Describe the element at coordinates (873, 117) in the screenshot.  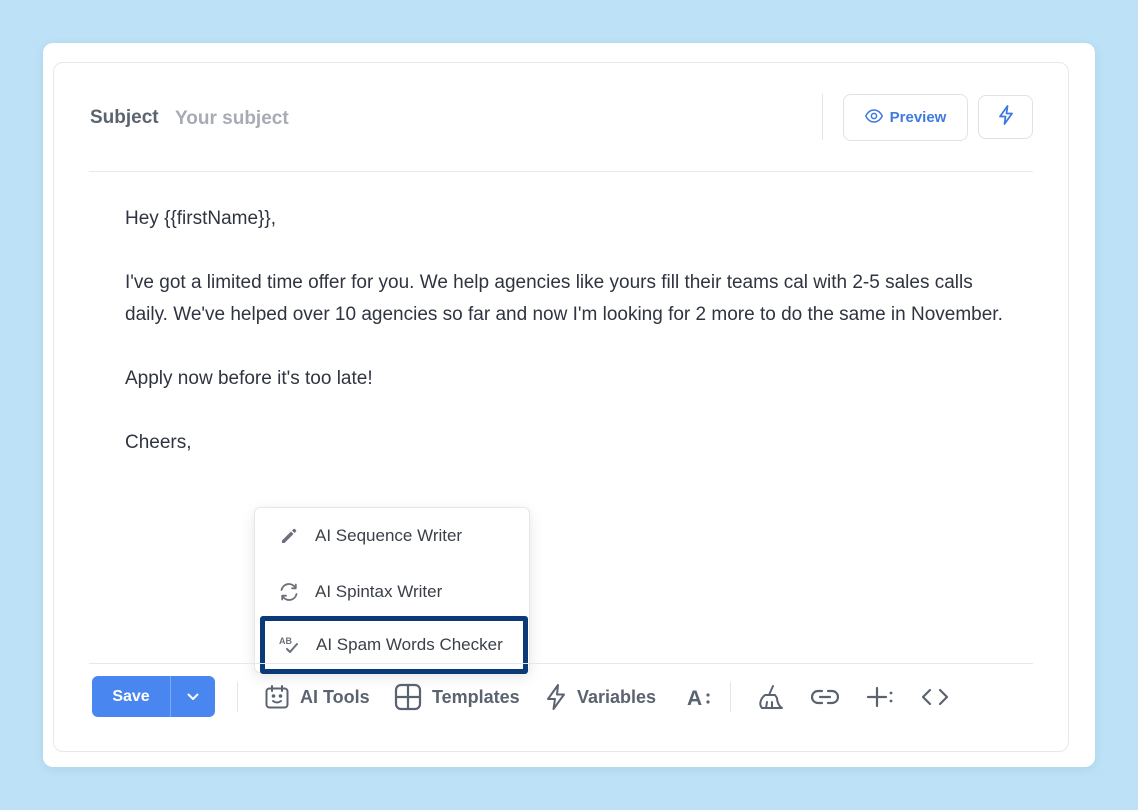
I see `eye-icon` at that location.